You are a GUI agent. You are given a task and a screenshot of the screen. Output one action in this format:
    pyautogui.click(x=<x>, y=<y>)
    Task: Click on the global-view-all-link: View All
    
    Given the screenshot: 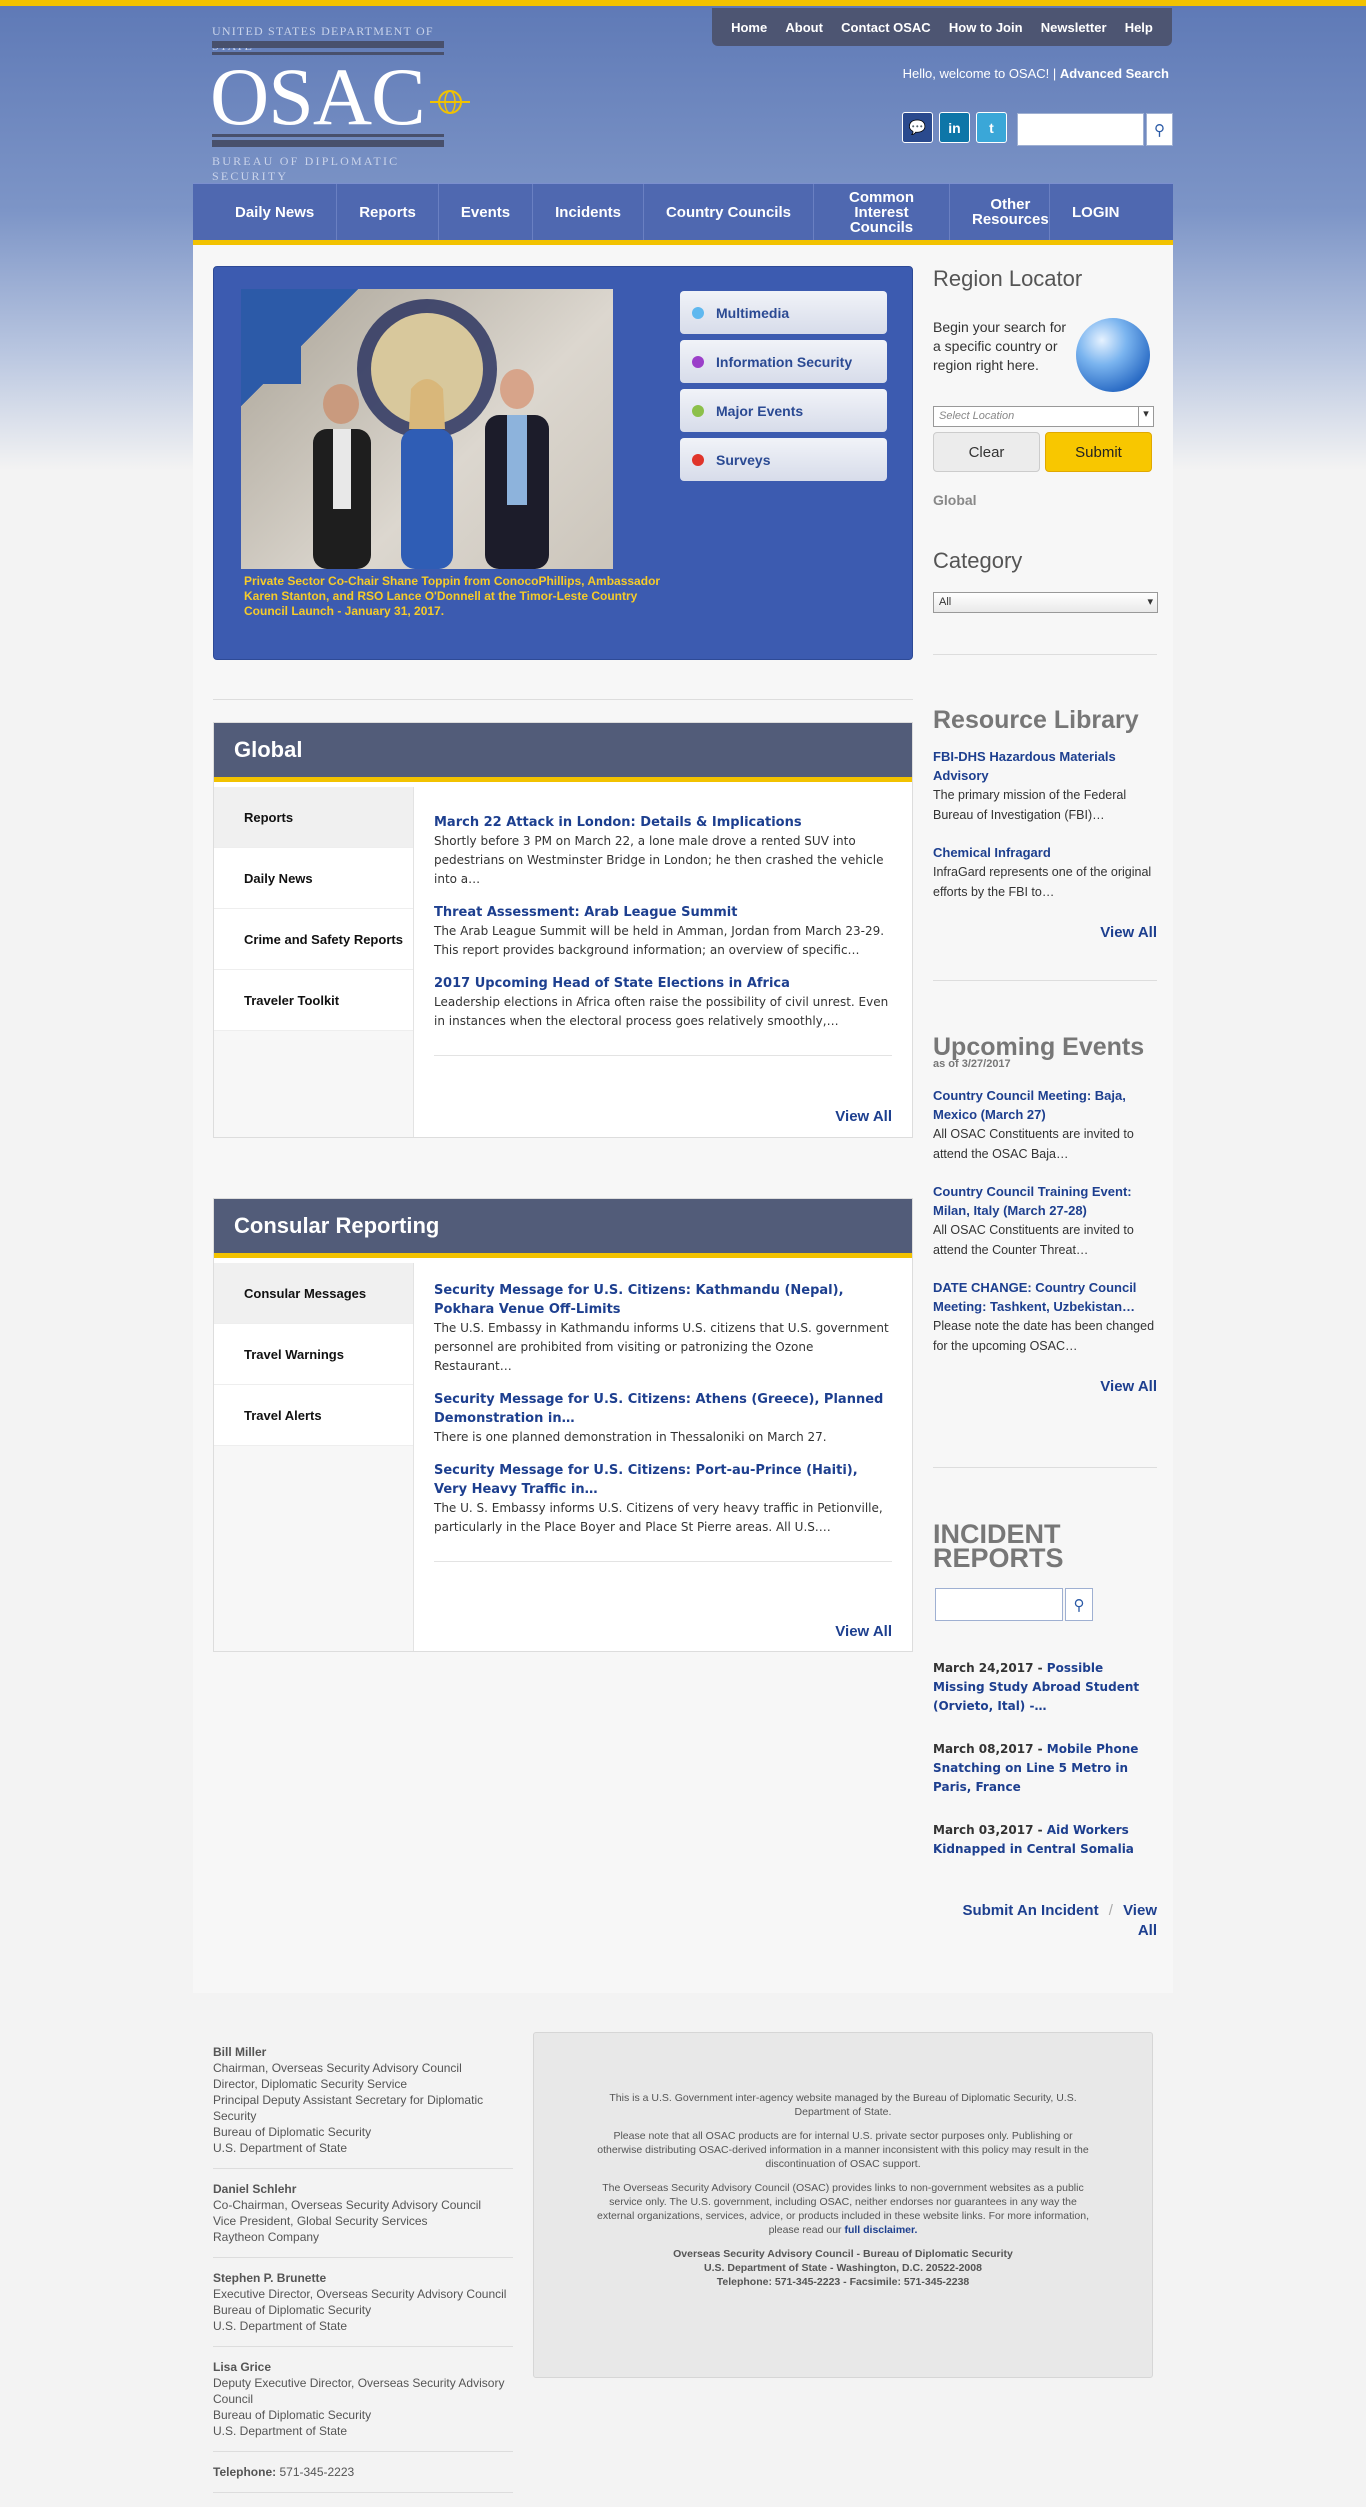 What is the action you would take?
    pyautogui.click(x=863, y=1116)
    